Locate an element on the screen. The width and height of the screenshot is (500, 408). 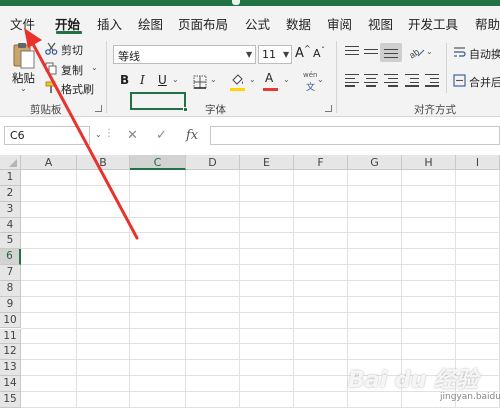
row-header-13: 13 is located at coordinates (10, 368).